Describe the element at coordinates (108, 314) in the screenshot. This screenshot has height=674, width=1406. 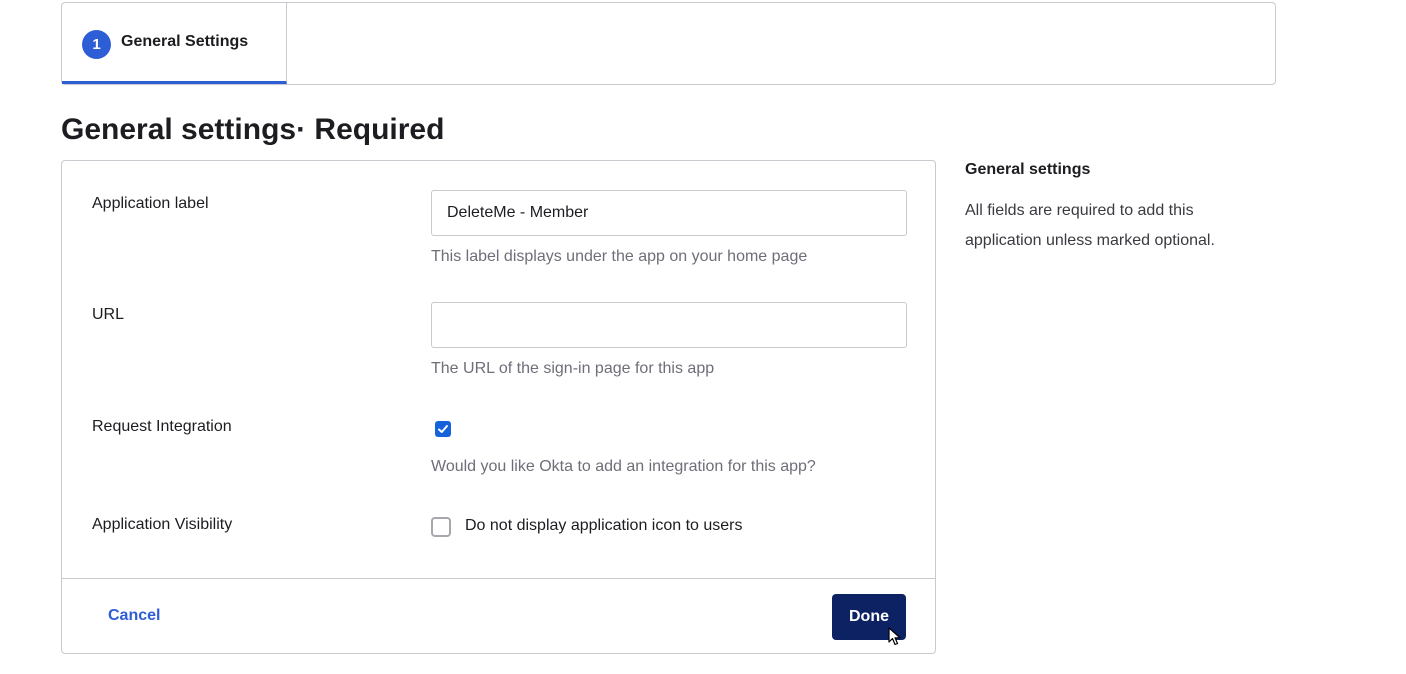
I see `url-field-label: URL` at that location.